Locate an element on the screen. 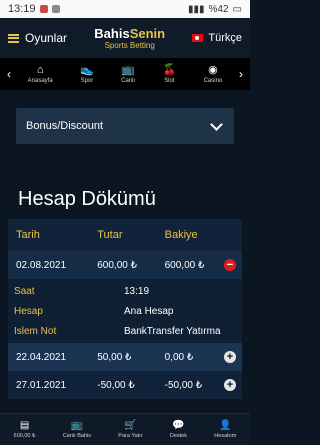 The width and height of the screenshot is (320, 445). notification-icon is located at coordinates (43, 9).